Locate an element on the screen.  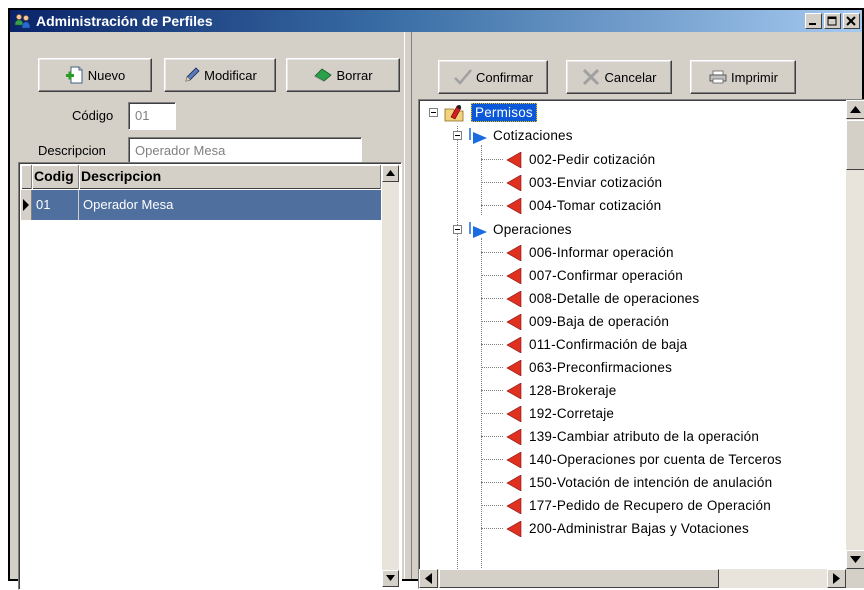
tree-item-label: 002-Pedir cotización is located at coordinates (592, 159).